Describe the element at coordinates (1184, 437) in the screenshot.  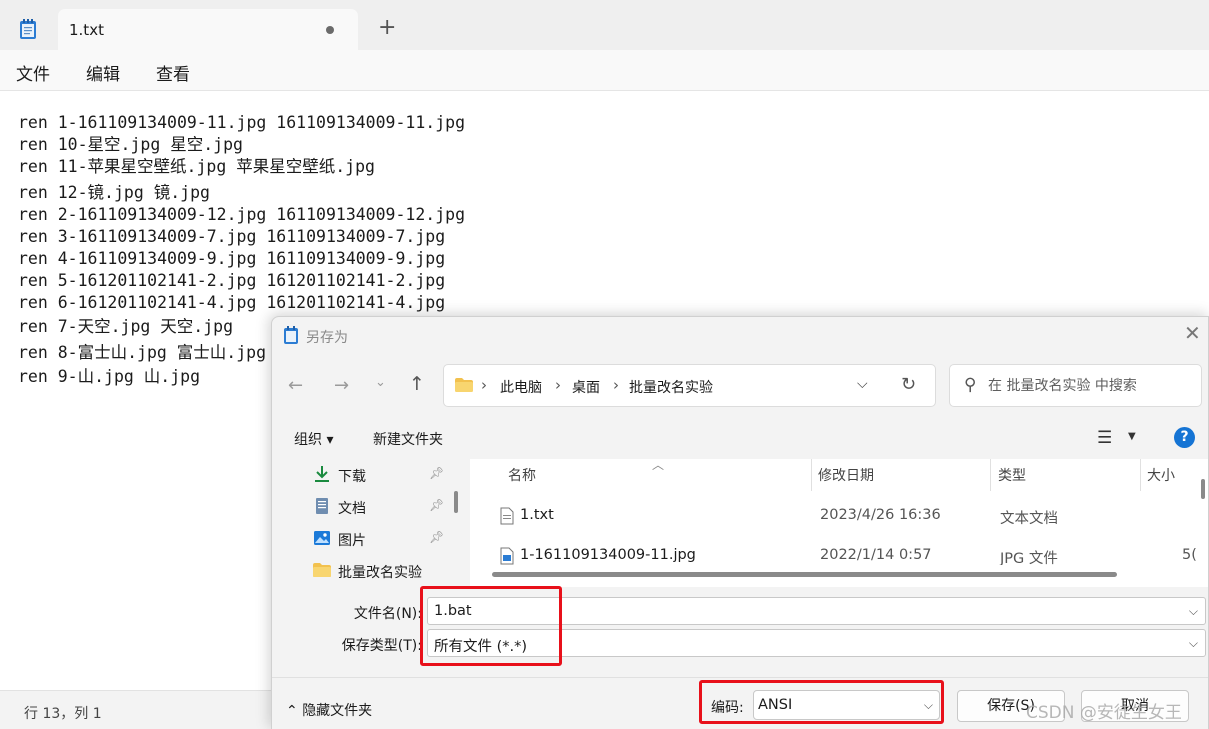
I see `help-icon: ?` at that location.